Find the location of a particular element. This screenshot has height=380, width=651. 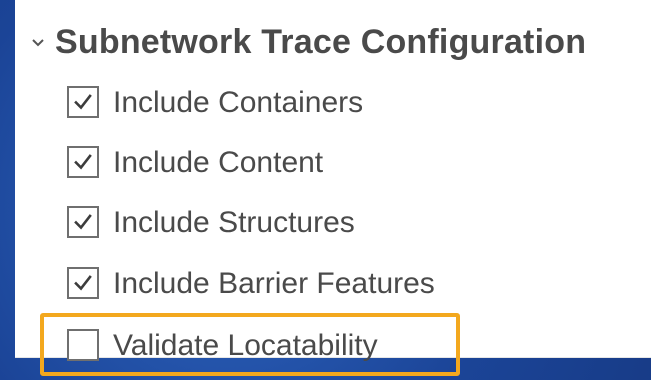

chevron-down-icon is located at coordinates (38, 43).